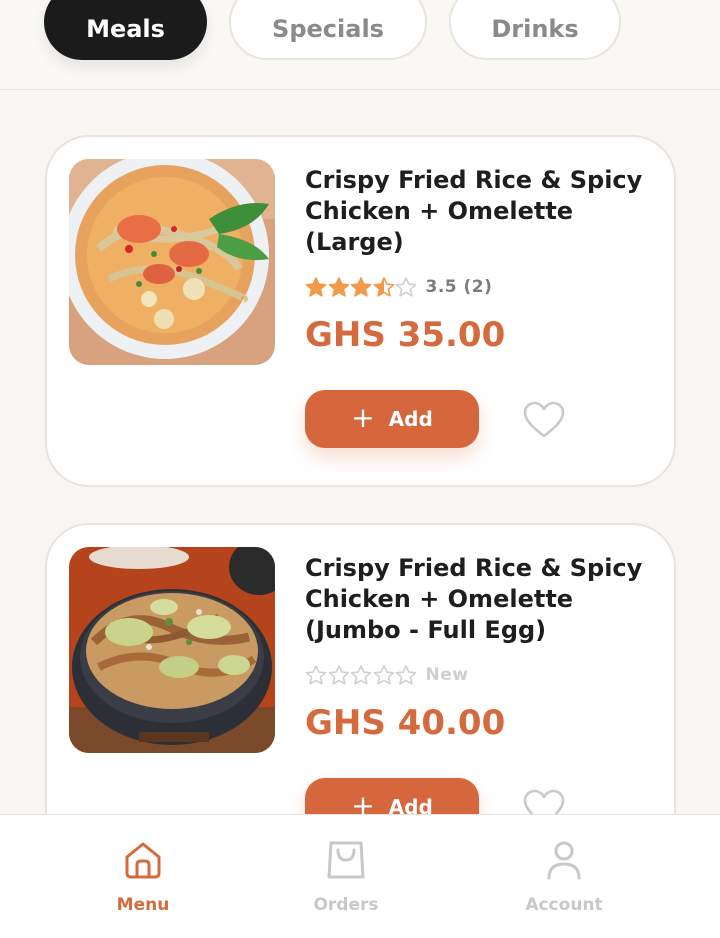  I want to click on bottom-navigation: Menu Orders Account, so click(360, 876).